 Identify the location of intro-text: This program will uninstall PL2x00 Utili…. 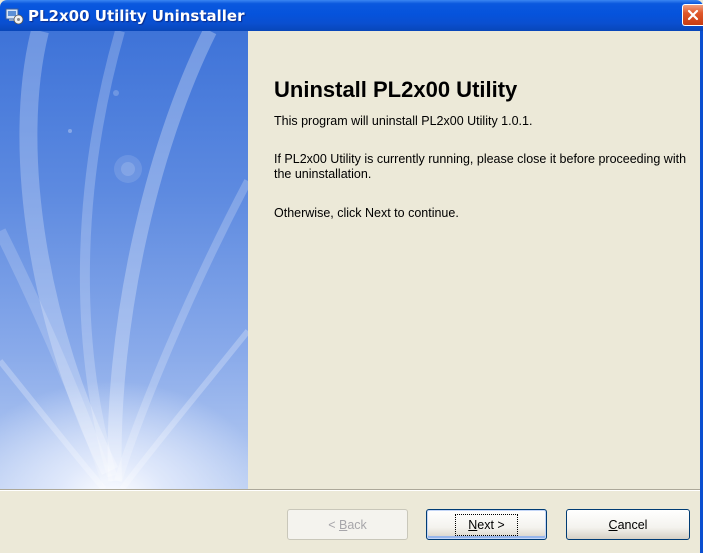
(403, 121).